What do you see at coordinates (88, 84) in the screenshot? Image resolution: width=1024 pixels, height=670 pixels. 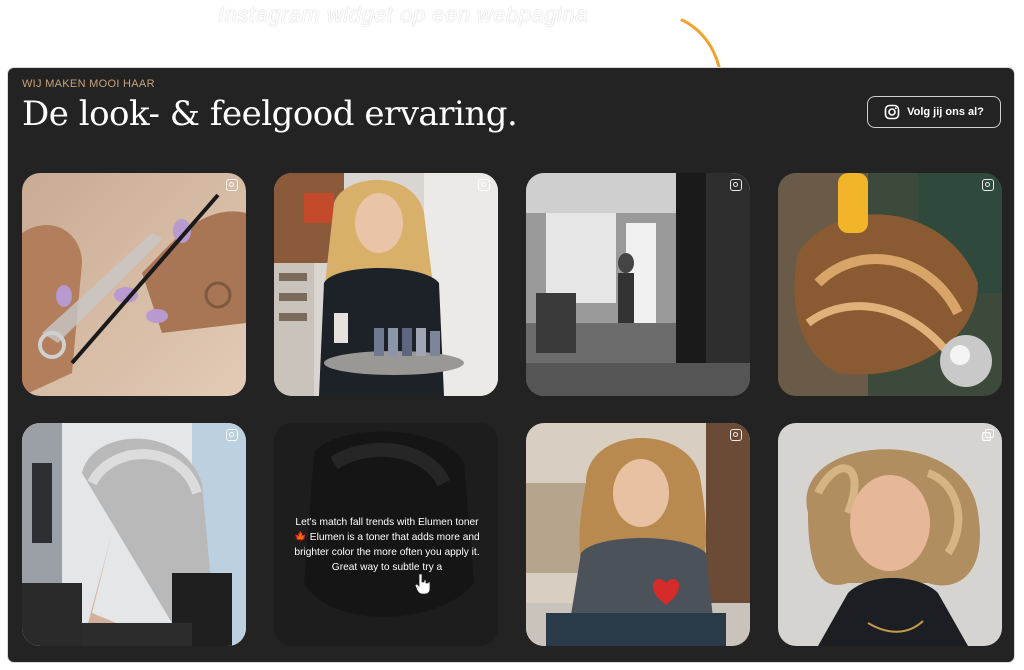 I see `widget-eyebrow: WIJ MAKEN MOOI HAAR` at bounding box center [88, 84].